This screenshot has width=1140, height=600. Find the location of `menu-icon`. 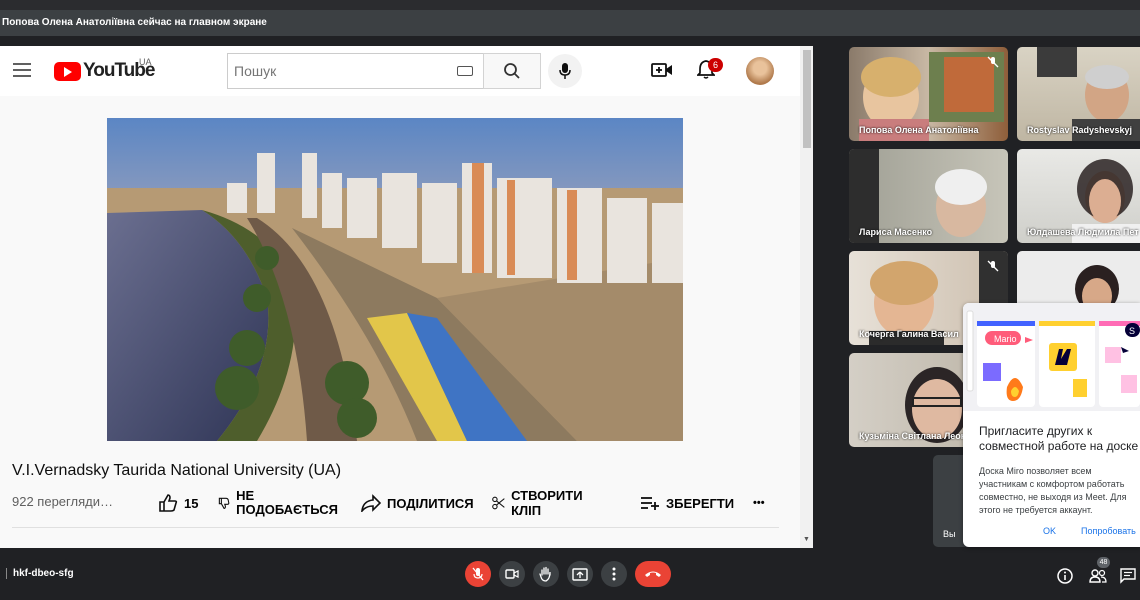

menu-icon is located at coordinates (22, 70).